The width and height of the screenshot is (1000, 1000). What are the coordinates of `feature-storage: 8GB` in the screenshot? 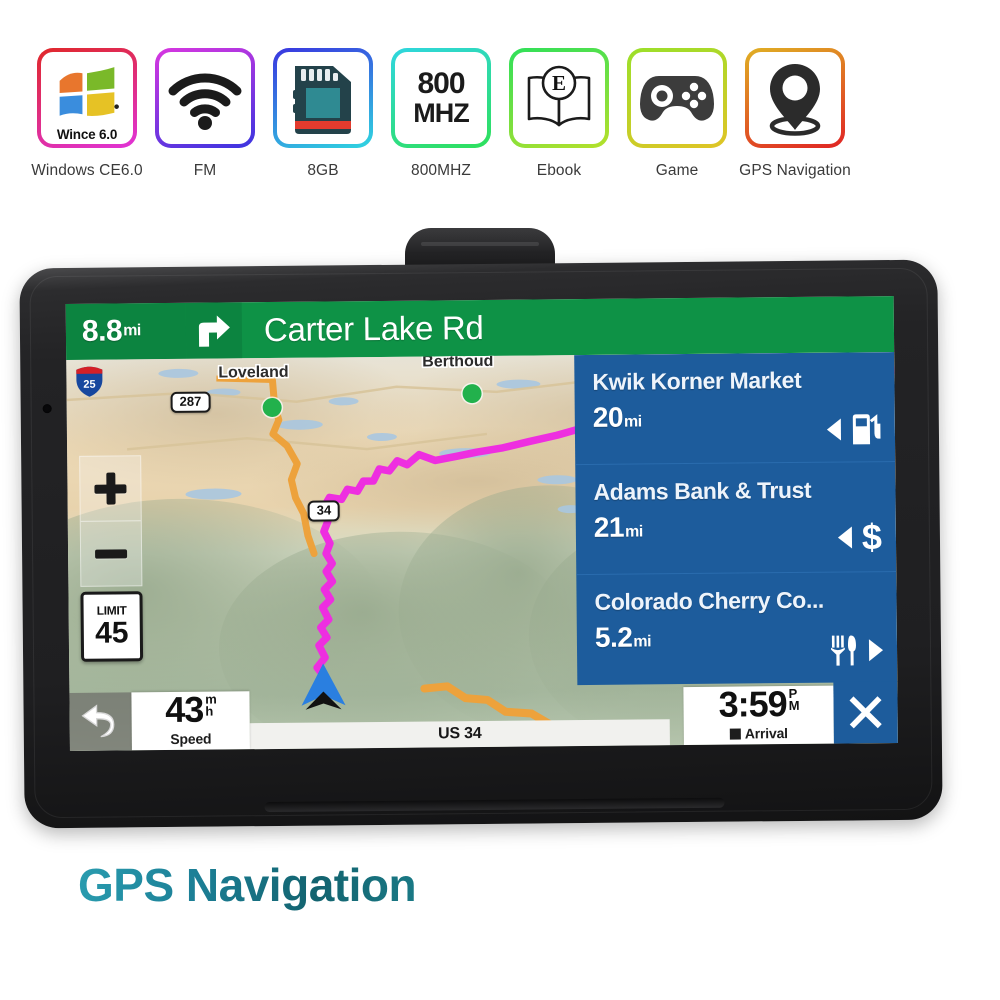 It's located at (323, 114).